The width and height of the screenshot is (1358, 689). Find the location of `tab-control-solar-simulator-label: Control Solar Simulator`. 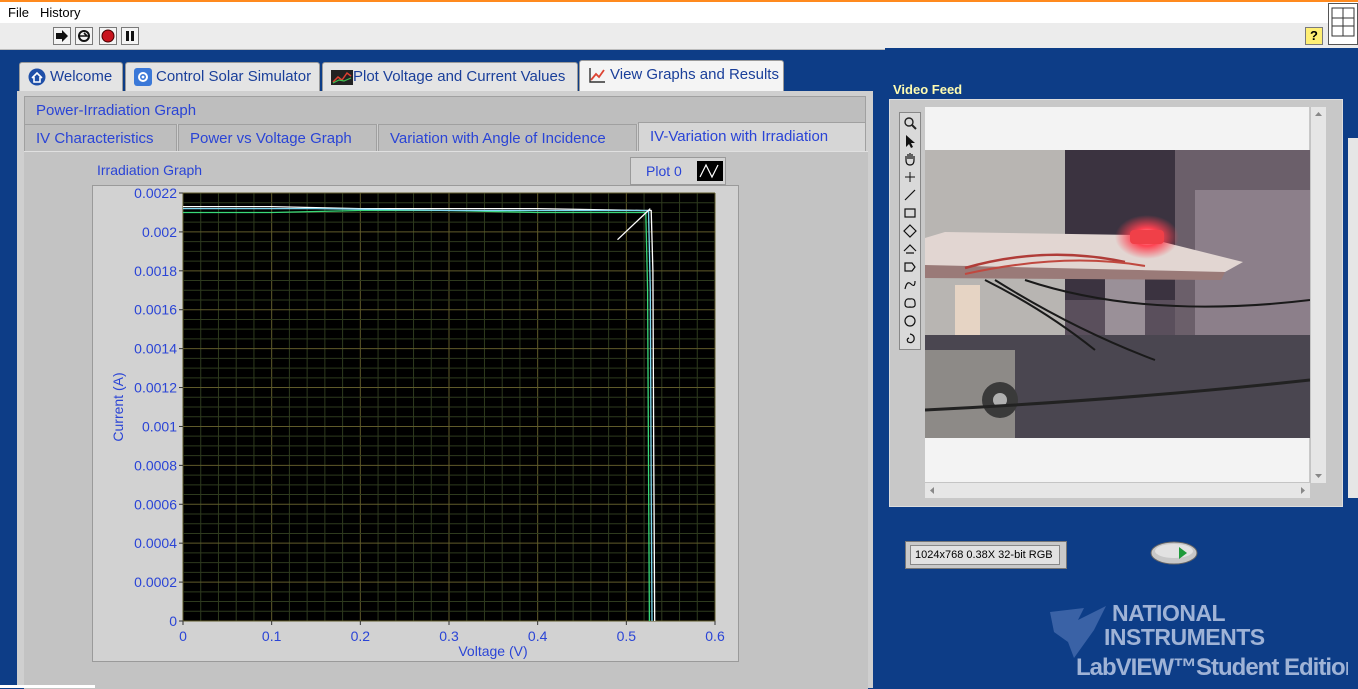

tab-control-solar-simulator-label: Control Solar Simulator is located at coordinates (234, 76).